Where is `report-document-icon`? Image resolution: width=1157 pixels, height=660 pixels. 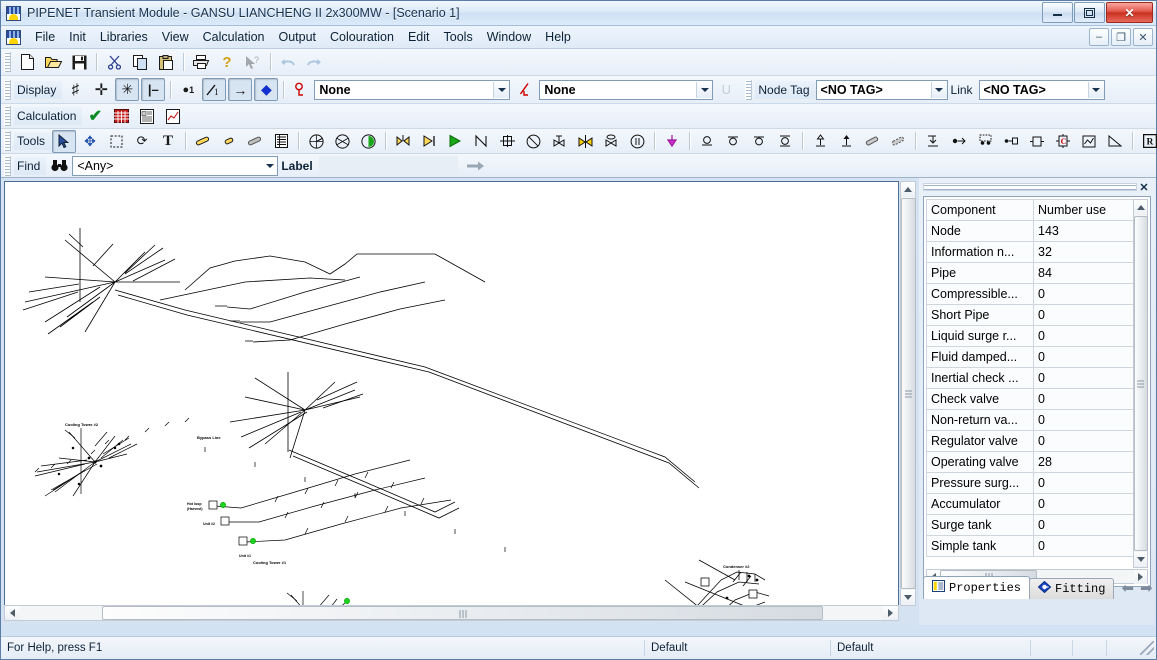
report-document-icon is located at coordinates (147, 116).